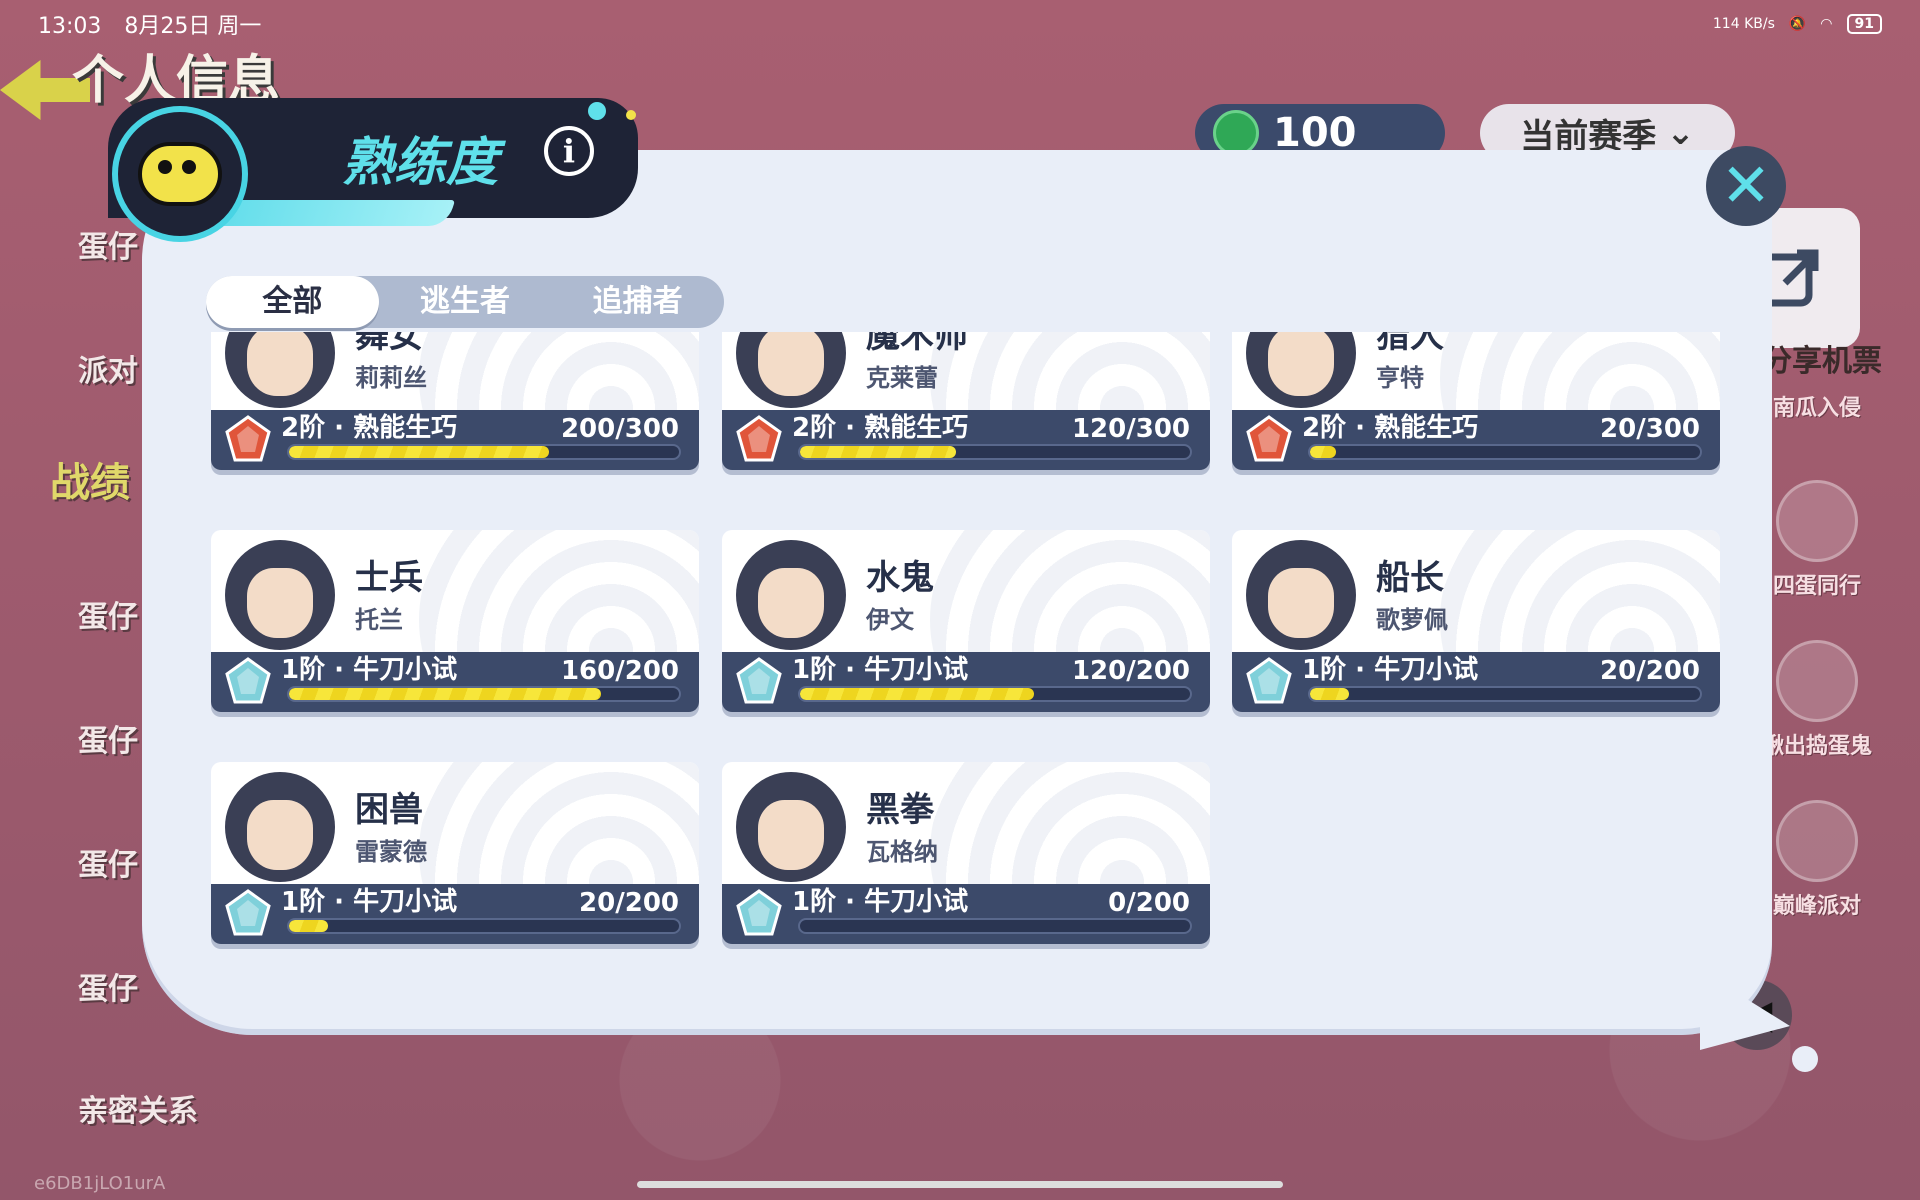  I want to click on character-role: 士兵, so click(389, 578).